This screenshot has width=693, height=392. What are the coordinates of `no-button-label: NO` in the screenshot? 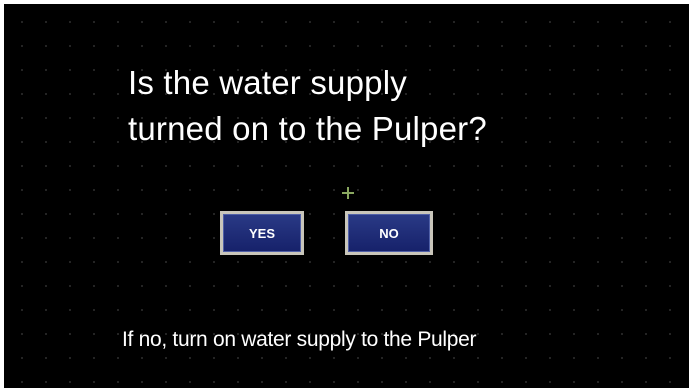 It's located at (389, 233).